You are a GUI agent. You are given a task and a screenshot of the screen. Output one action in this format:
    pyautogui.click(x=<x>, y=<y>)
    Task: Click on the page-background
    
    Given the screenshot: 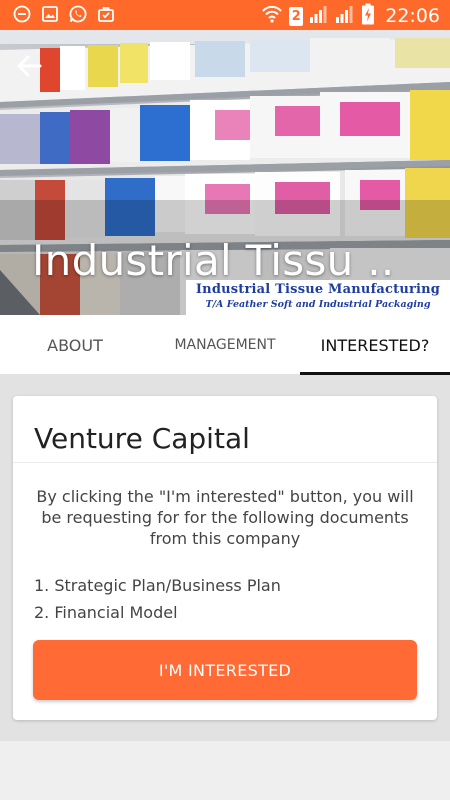 What is the action you would take?
    pyautogui.click(x=225, y=770)
    